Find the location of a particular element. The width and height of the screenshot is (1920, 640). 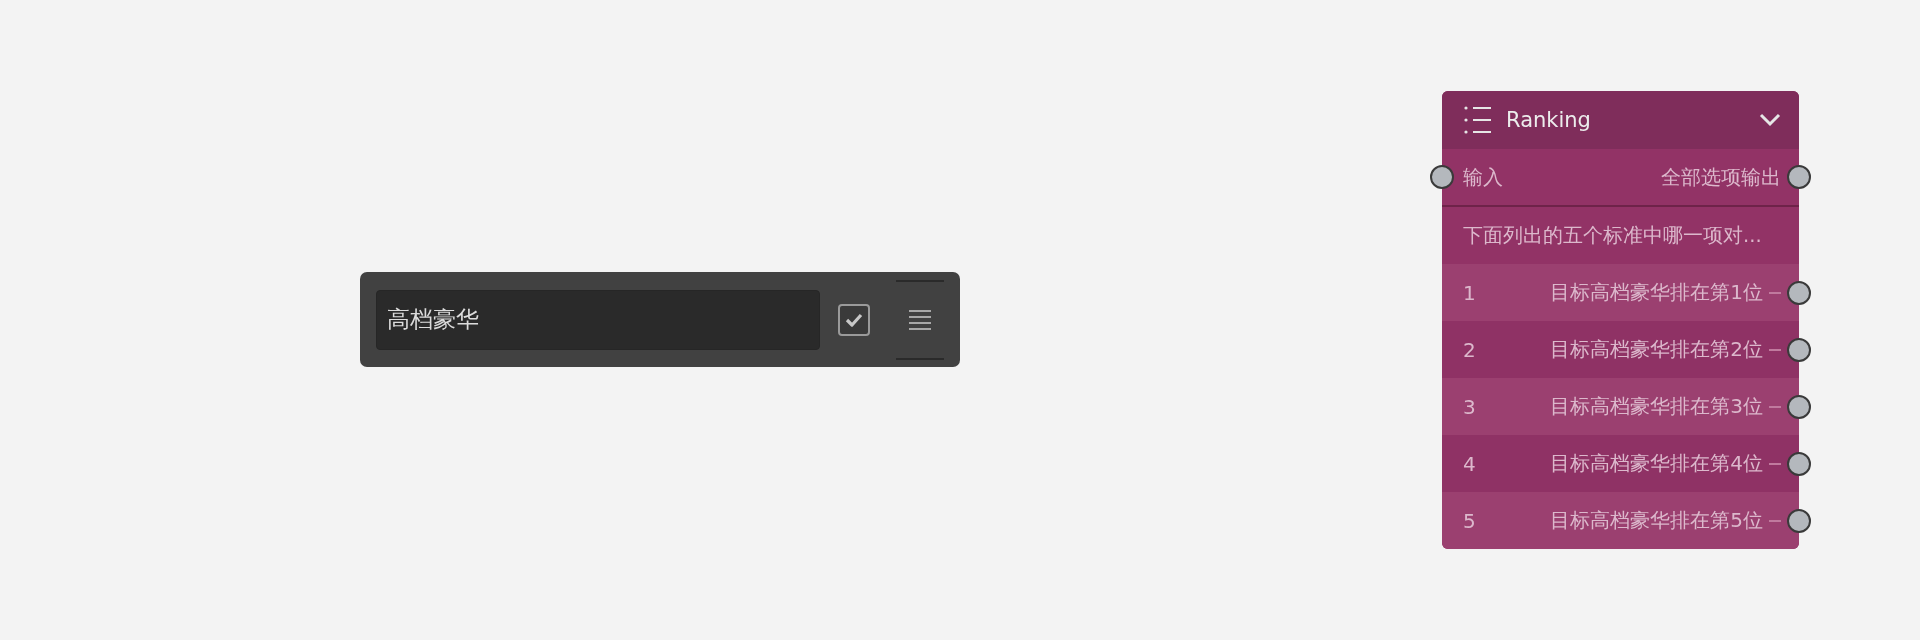

rank-number: 4 is located at coordinates (1469, 463).